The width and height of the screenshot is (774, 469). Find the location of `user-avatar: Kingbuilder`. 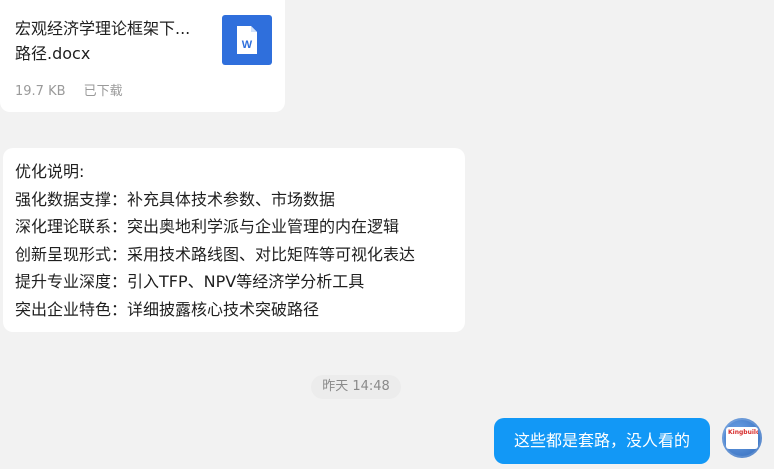

user-avatar: Kingbuilder is located at coordinates (742, 438).